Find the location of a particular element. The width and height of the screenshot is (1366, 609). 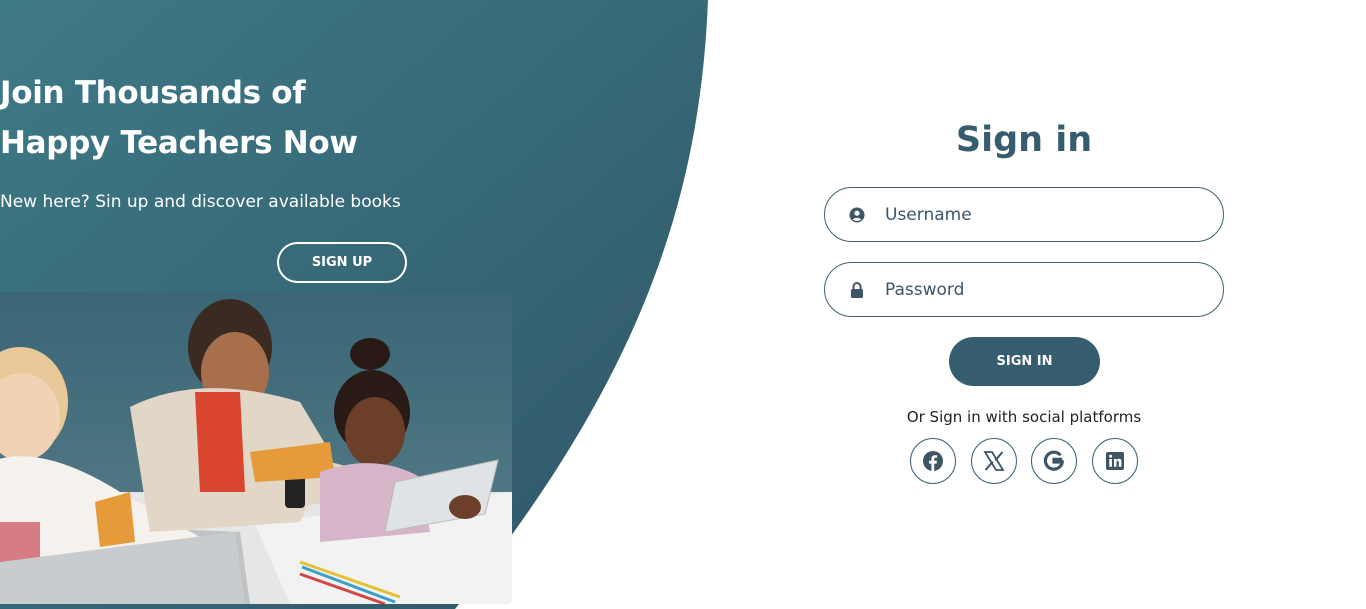

sign-in-button: SIGN IN is located at coordinates (1024, 361).